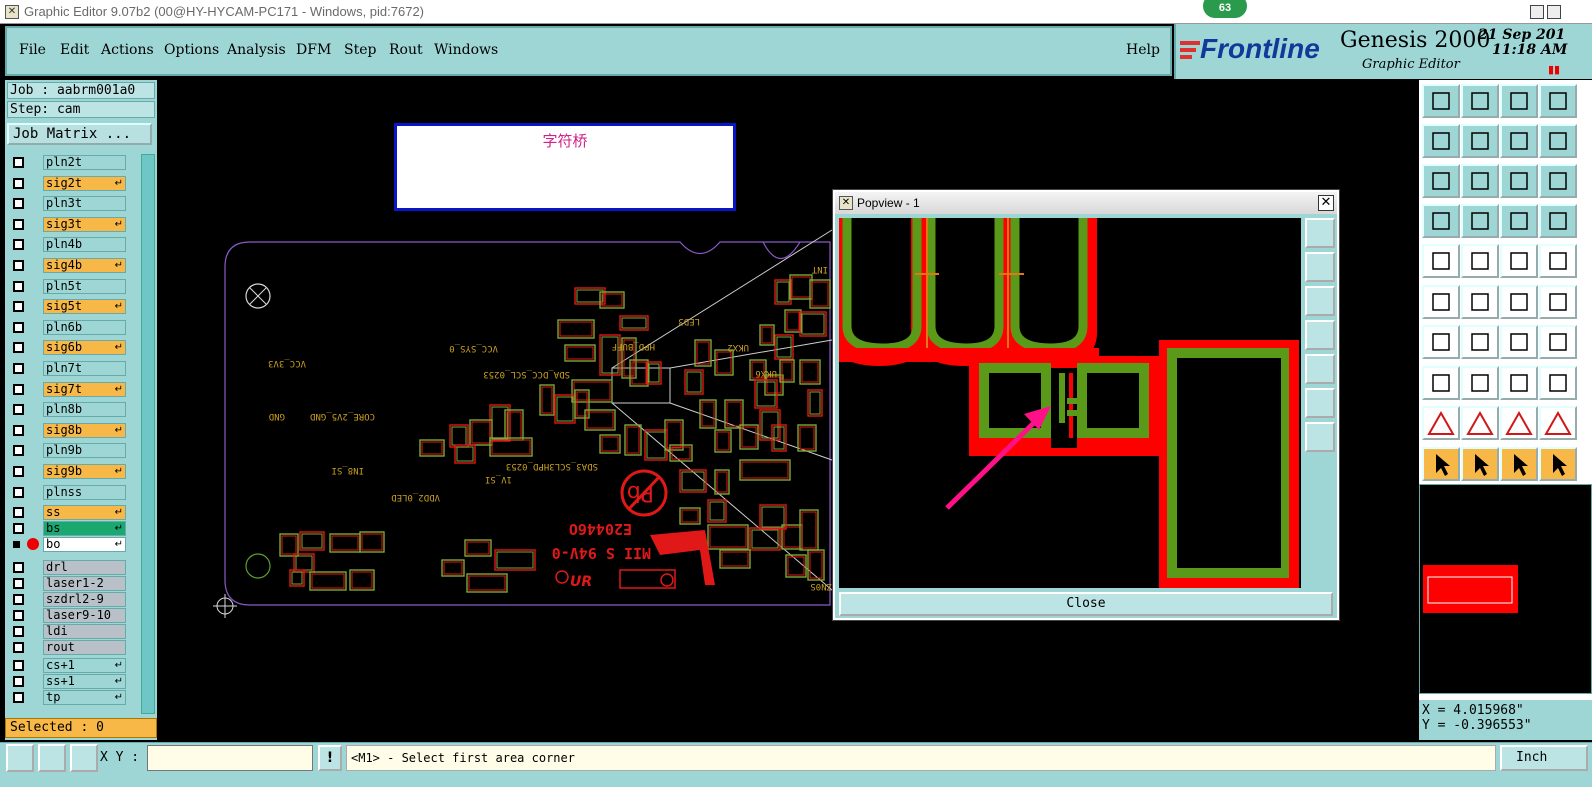  I want to click on layer-name: pln3t, so click(84, 204).